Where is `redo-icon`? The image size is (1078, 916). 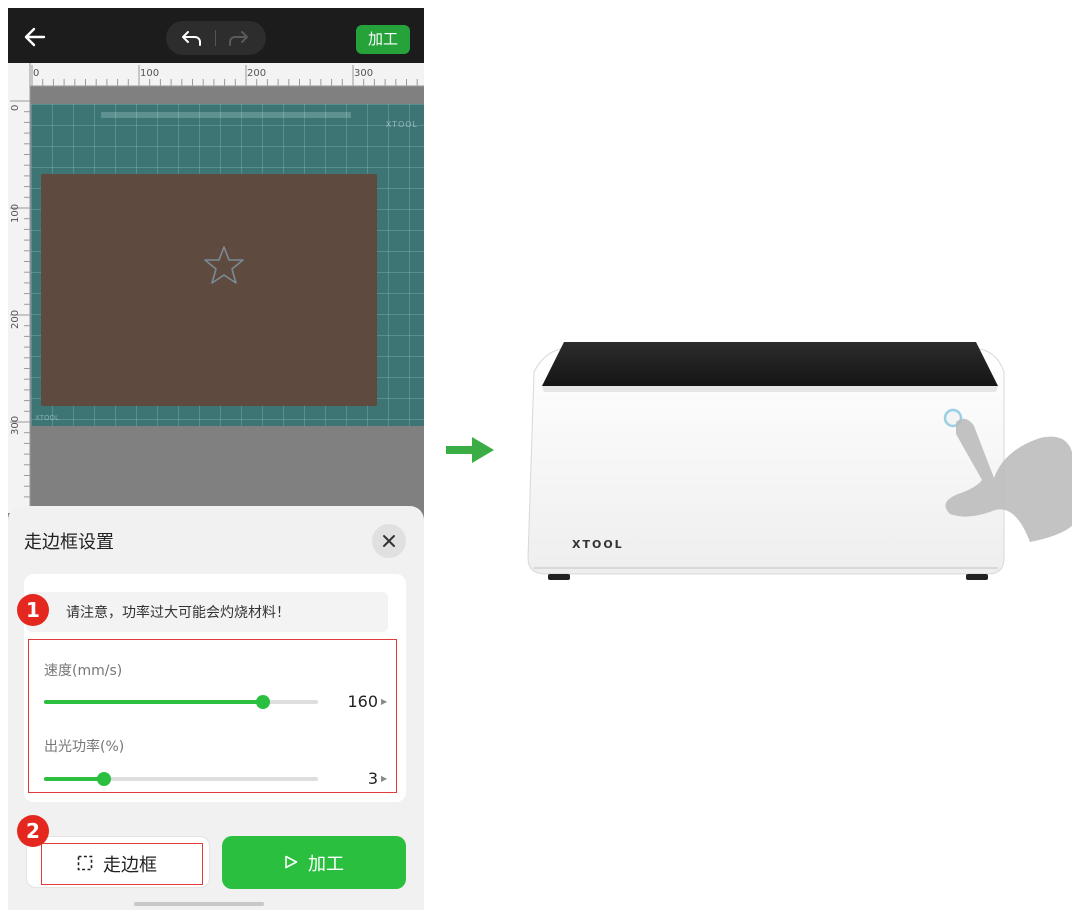 redo-icon is located at coordinates (238, 38).